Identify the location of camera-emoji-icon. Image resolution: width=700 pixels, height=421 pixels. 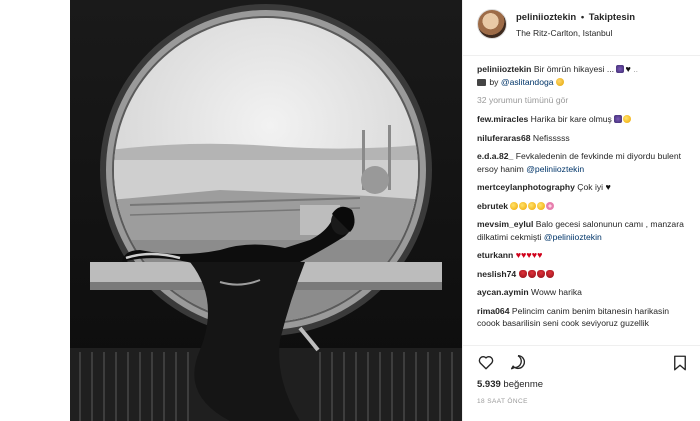
(481, 82).